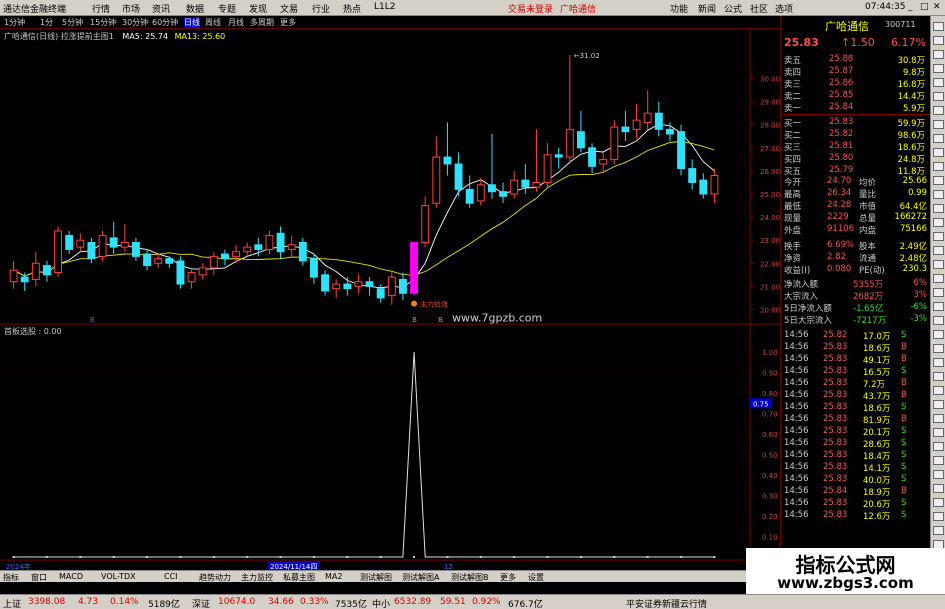 Image resolution: width=945 pixels, height=609 pixels. I want to click on indicator-tab: 测试解图, so click(376, 577).